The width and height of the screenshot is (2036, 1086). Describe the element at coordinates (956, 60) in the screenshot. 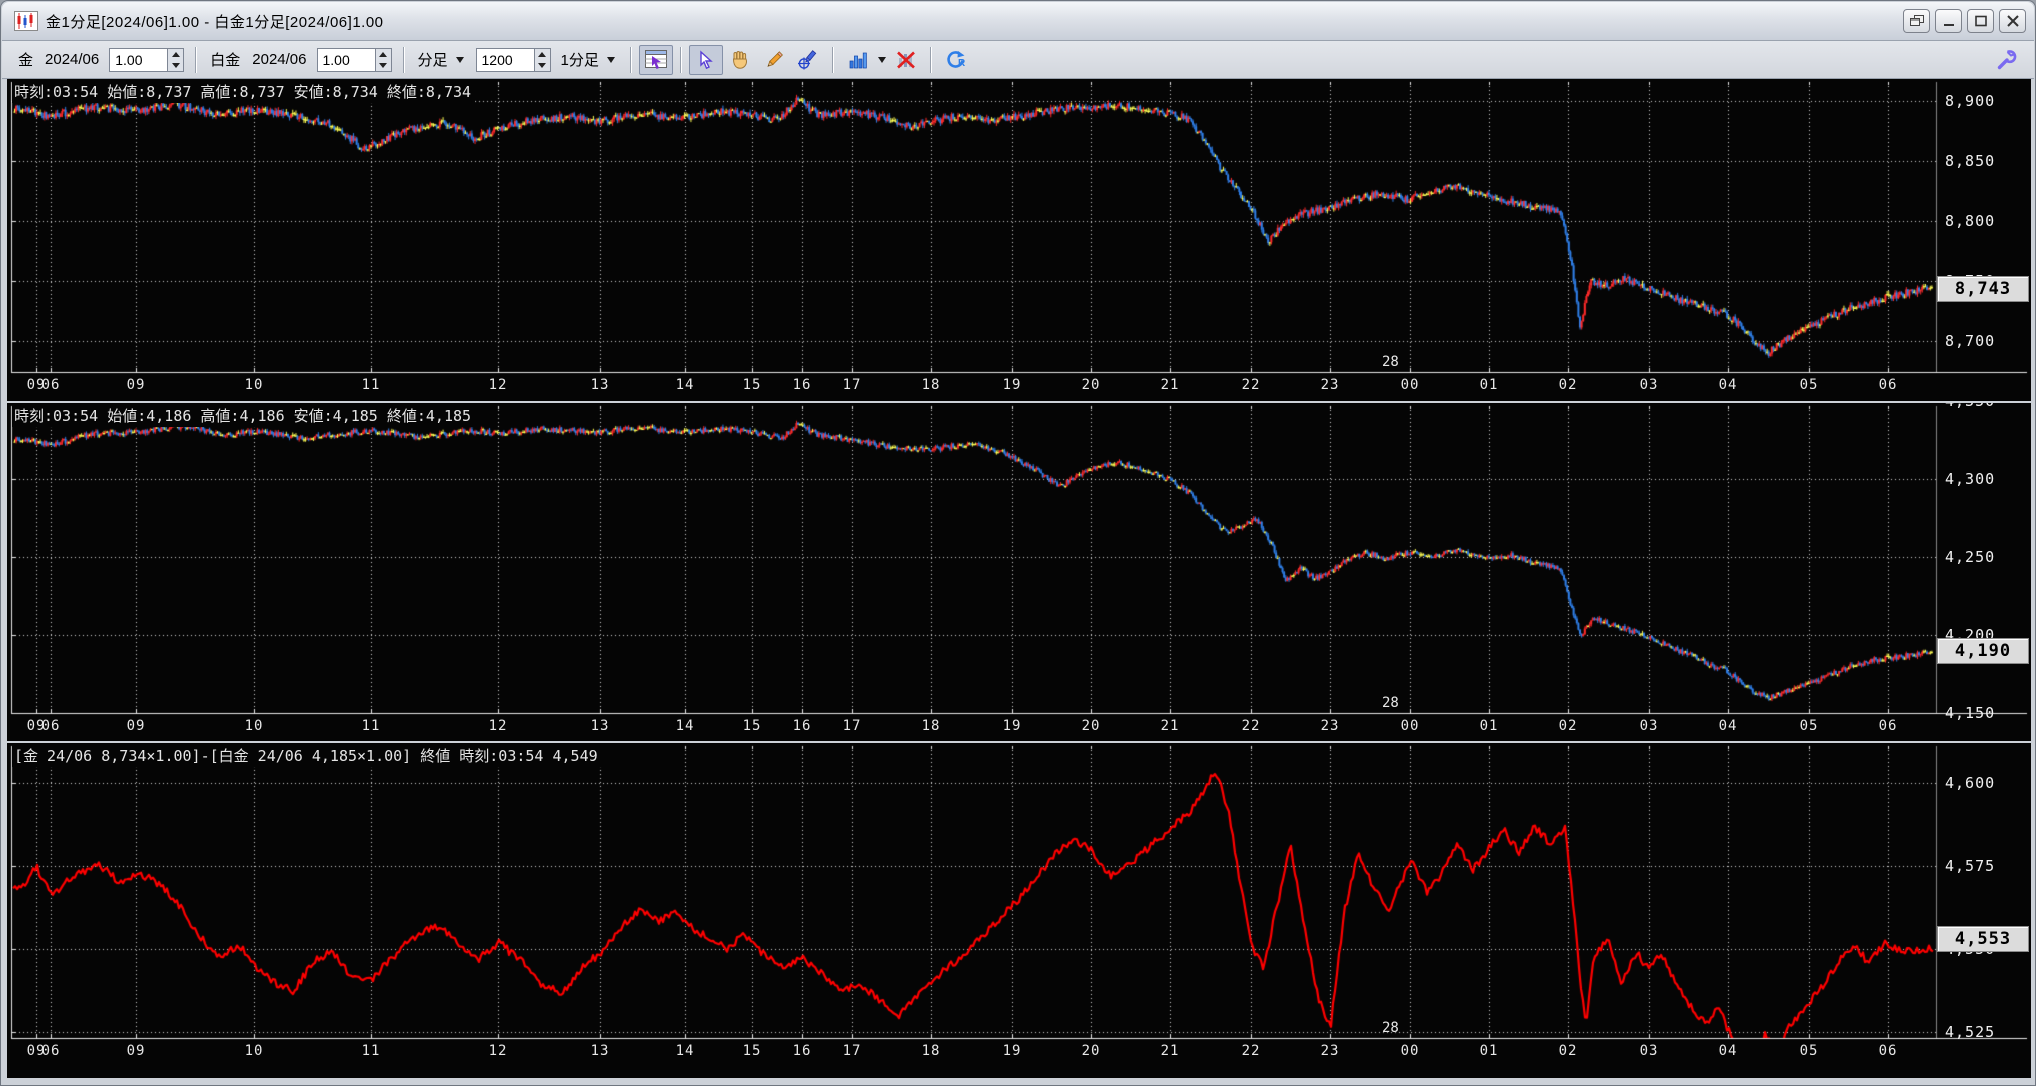

I see `reload-chart-button: R` at that location.